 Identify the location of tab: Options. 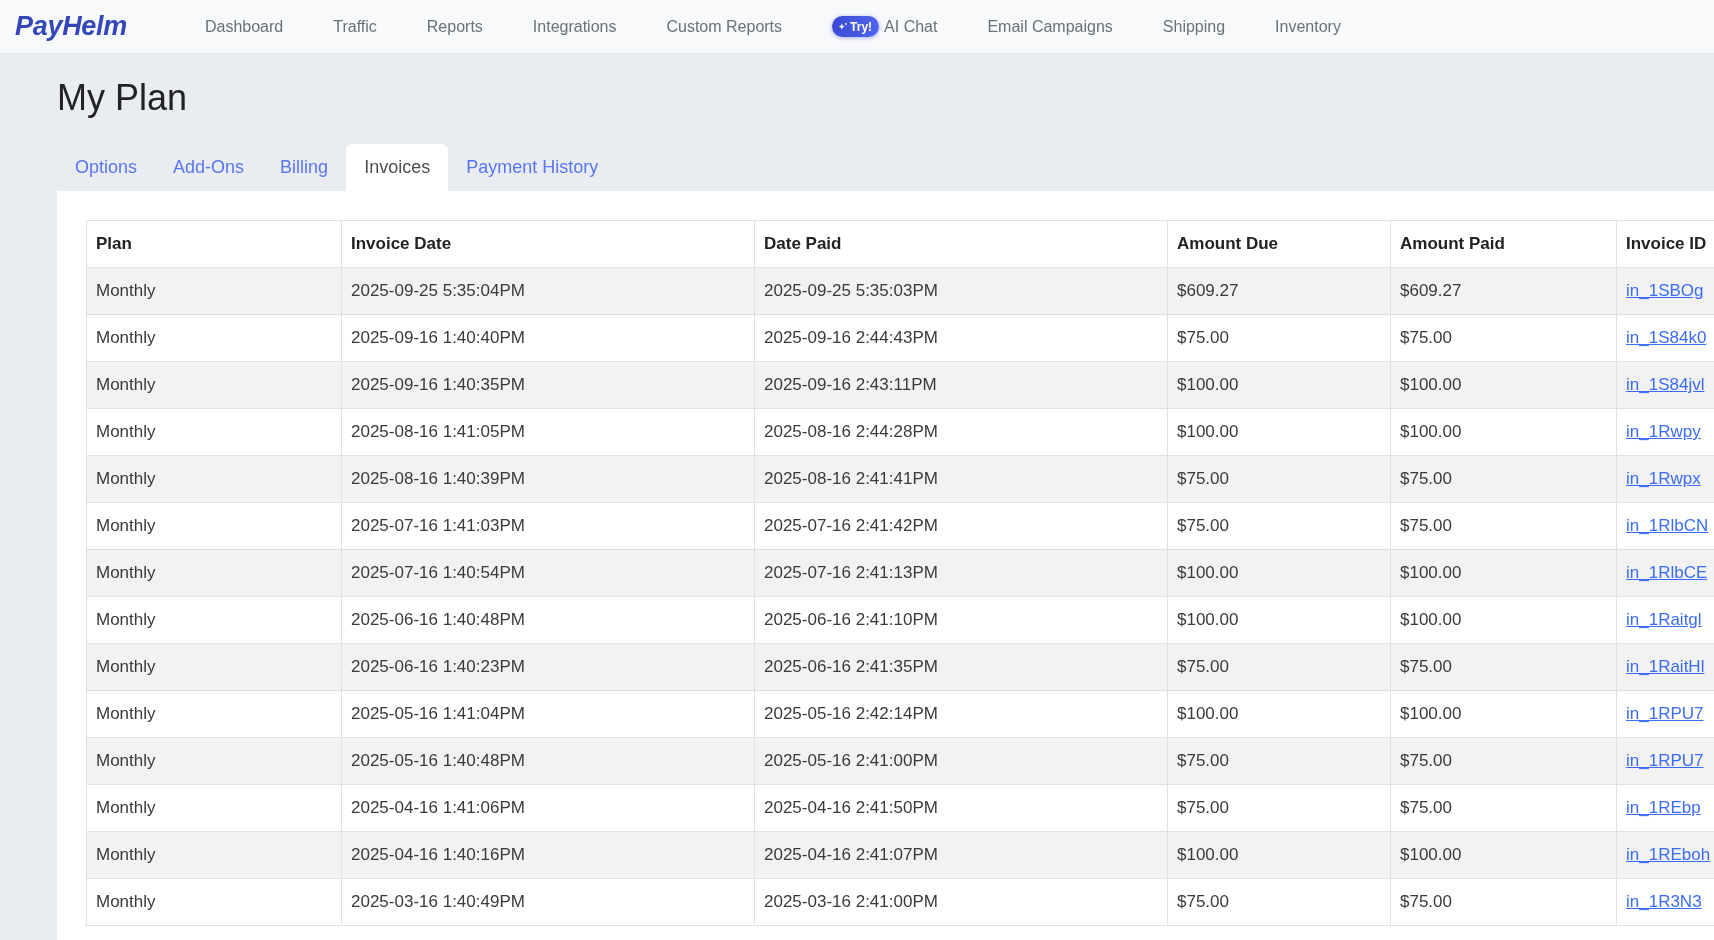
(106, 167).